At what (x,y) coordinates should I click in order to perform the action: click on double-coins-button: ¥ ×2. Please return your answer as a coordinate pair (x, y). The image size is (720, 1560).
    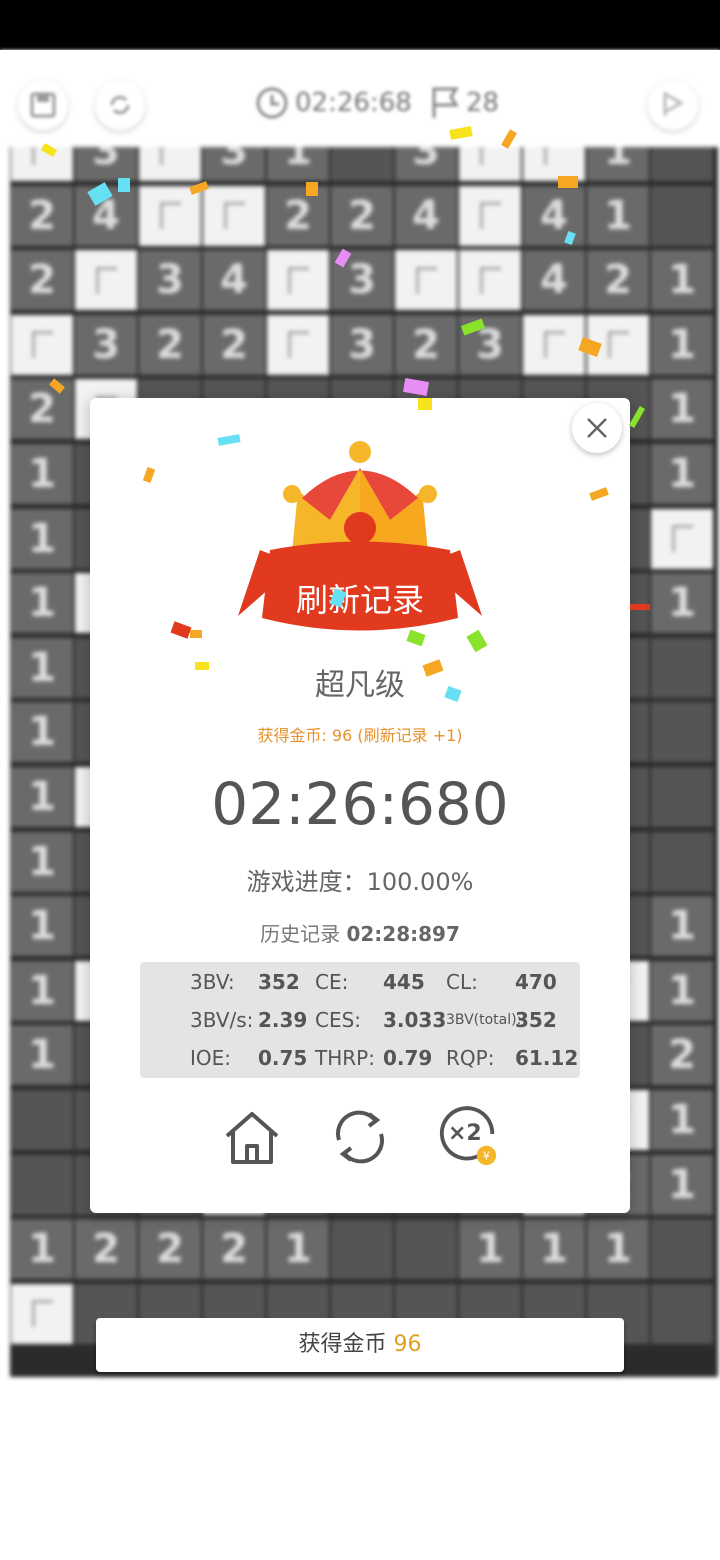
    Looking at the image, I should click on (468, 1137).